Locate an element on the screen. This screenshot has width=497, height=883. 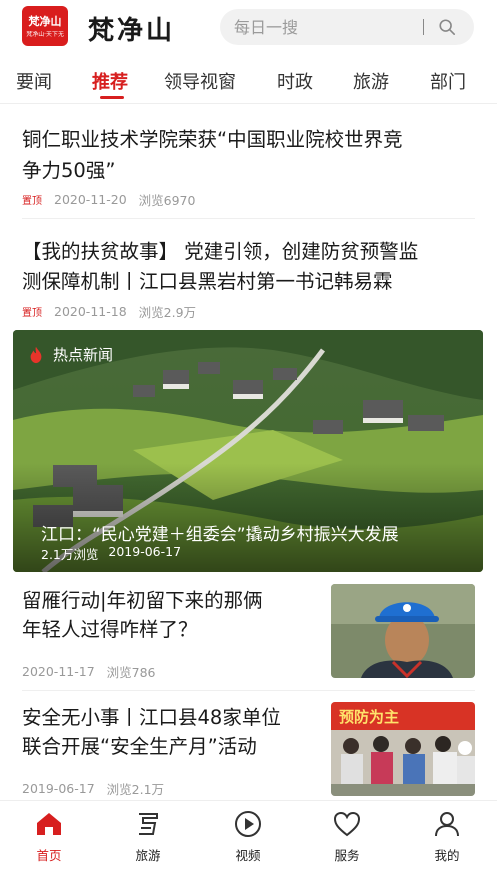
news-date: 2020-11-17 is located at coordinates (58, 671).